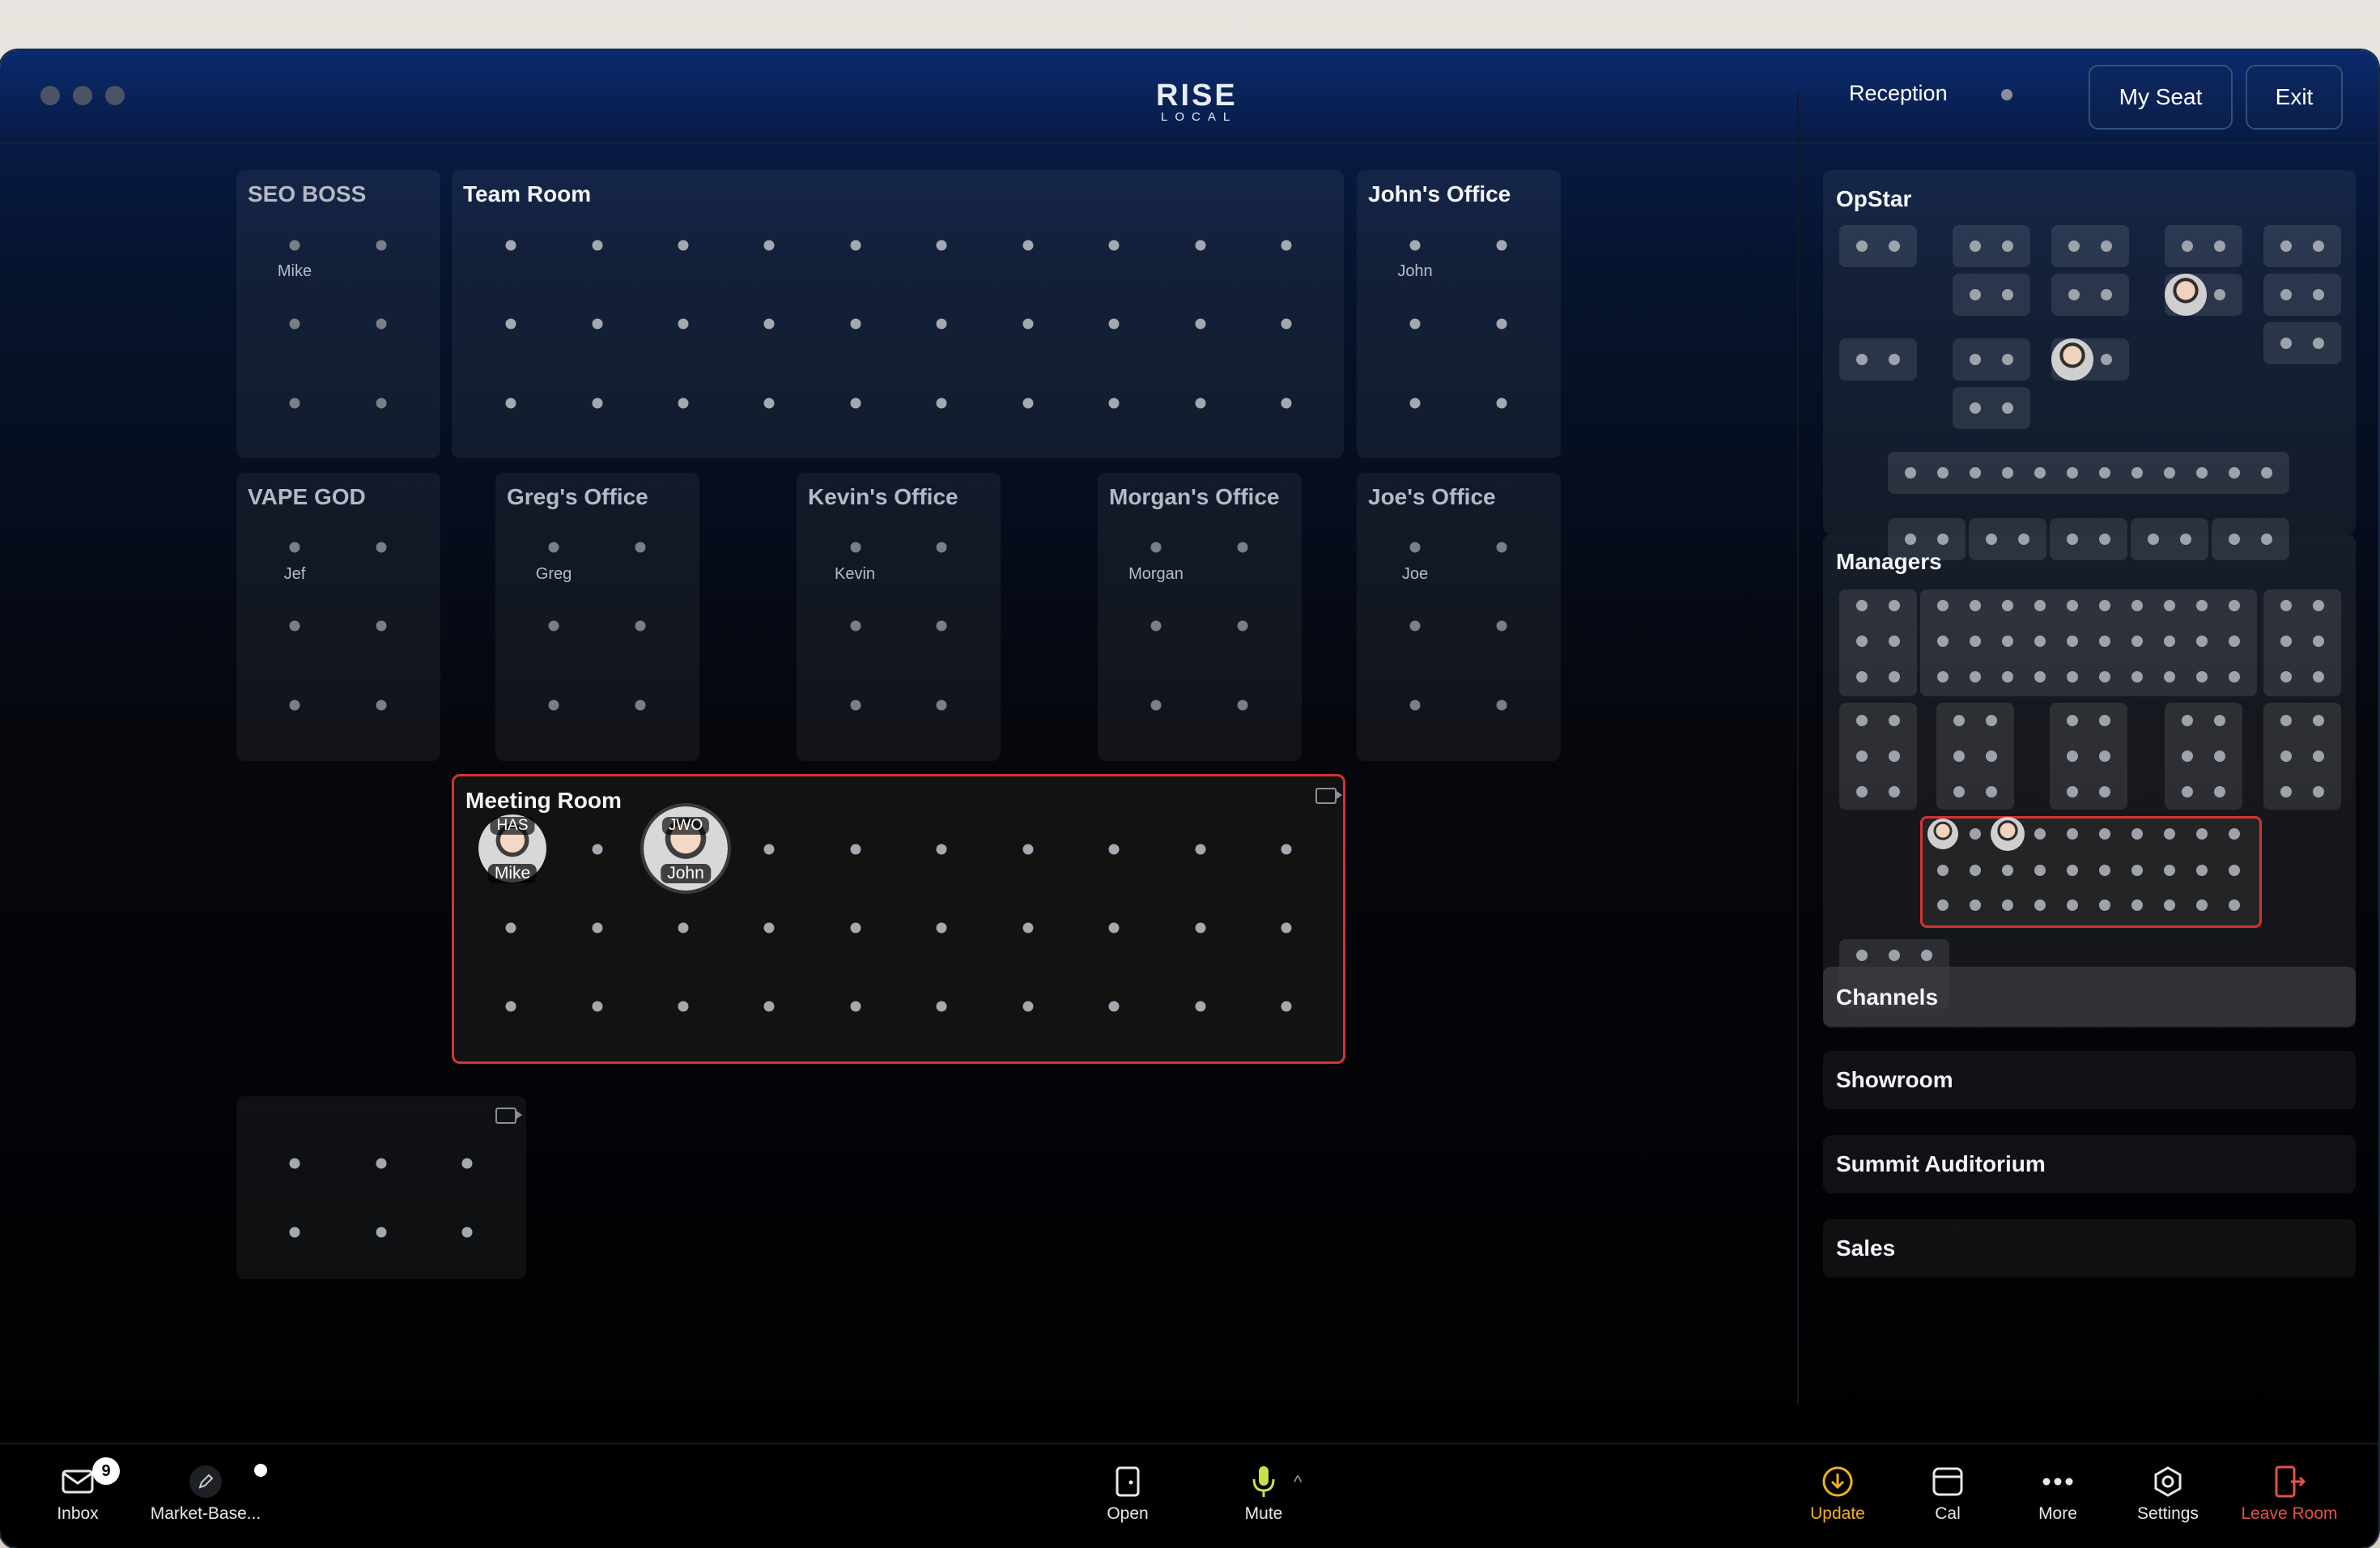 This screenshot has height=1548, width=2380. I want to click on room-unnamed-huddle, so click(381, 1187).